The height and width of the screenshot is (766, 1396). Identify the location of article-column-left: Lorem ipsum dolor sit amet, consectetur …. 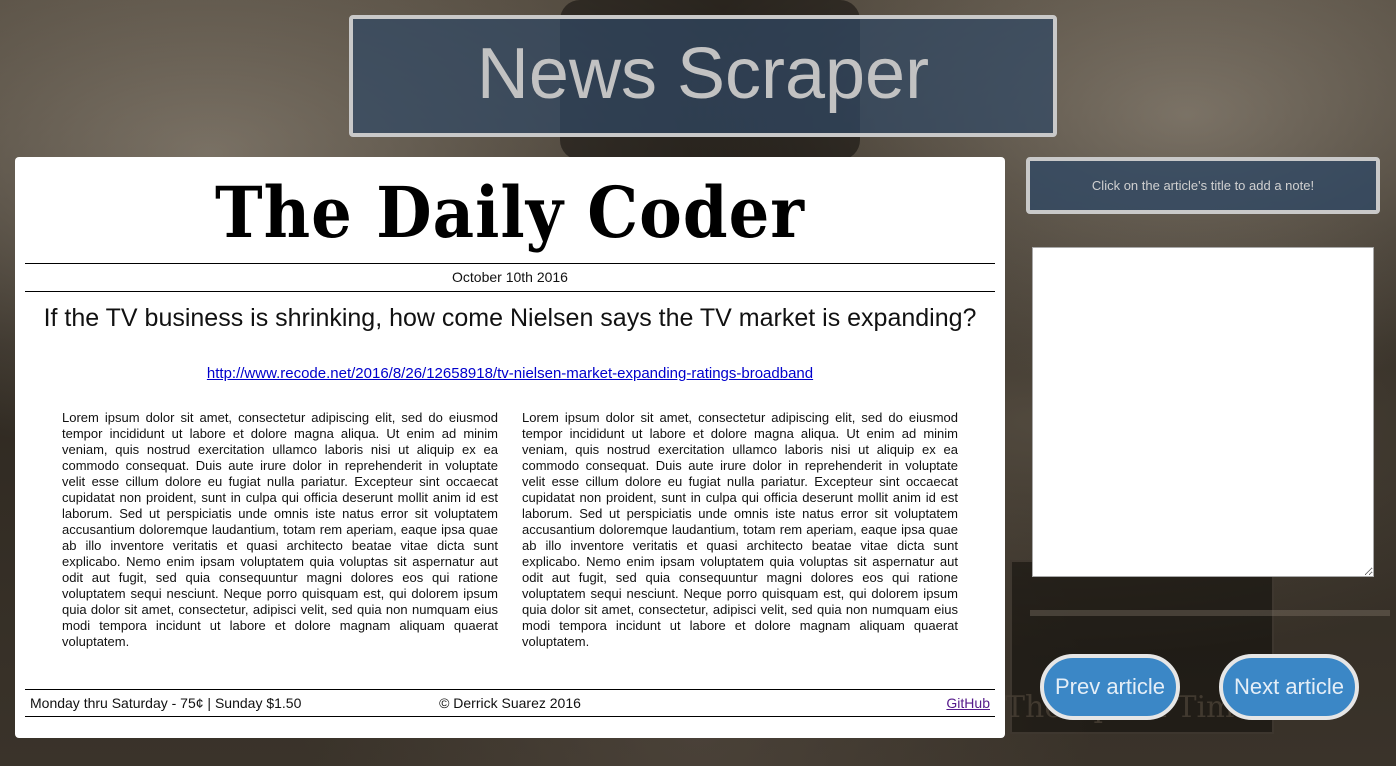
(280, 529).